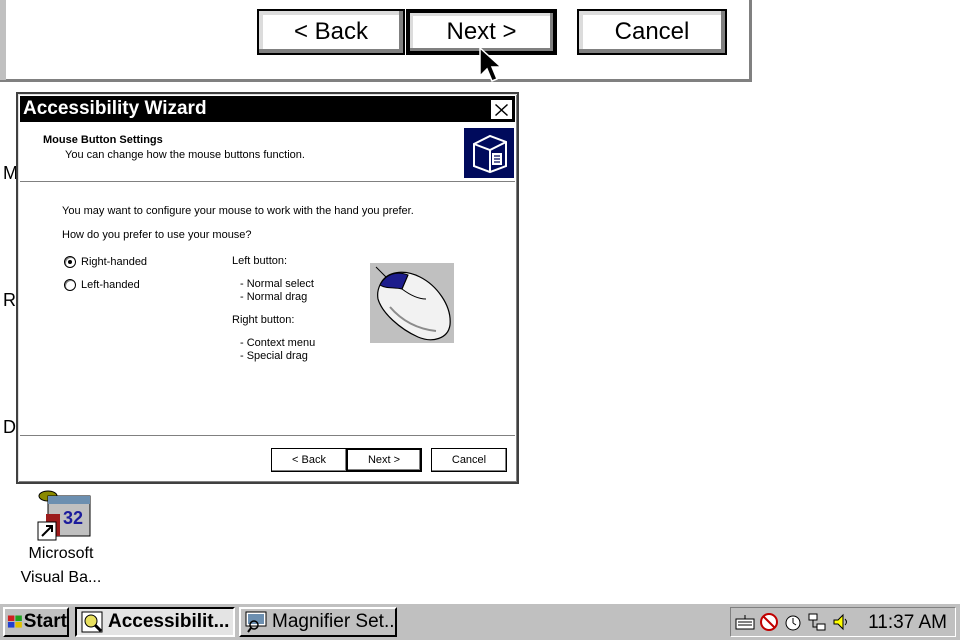 This screenshot has height=640, width=960. Describe the element at coordinates (309, 460) in the screenshot. I see `back-button: < Back` at that location.